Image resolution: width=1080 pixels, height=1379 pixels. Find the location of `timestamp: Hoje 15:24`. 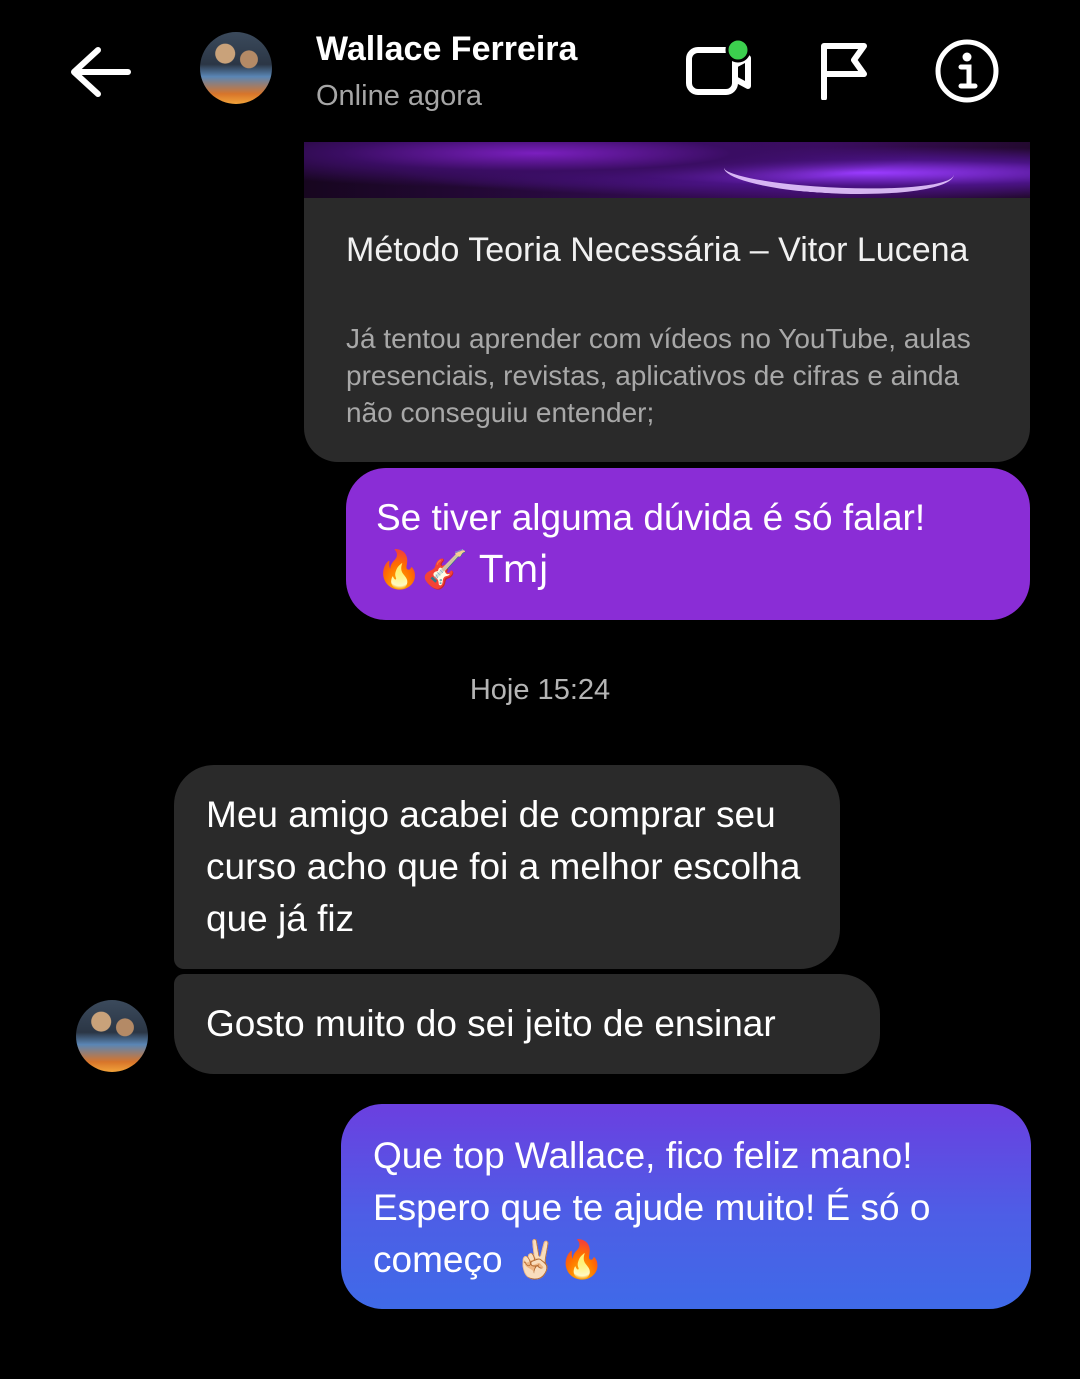

timestamp: Hoje 15:24 is located at coordinates (540, 690).